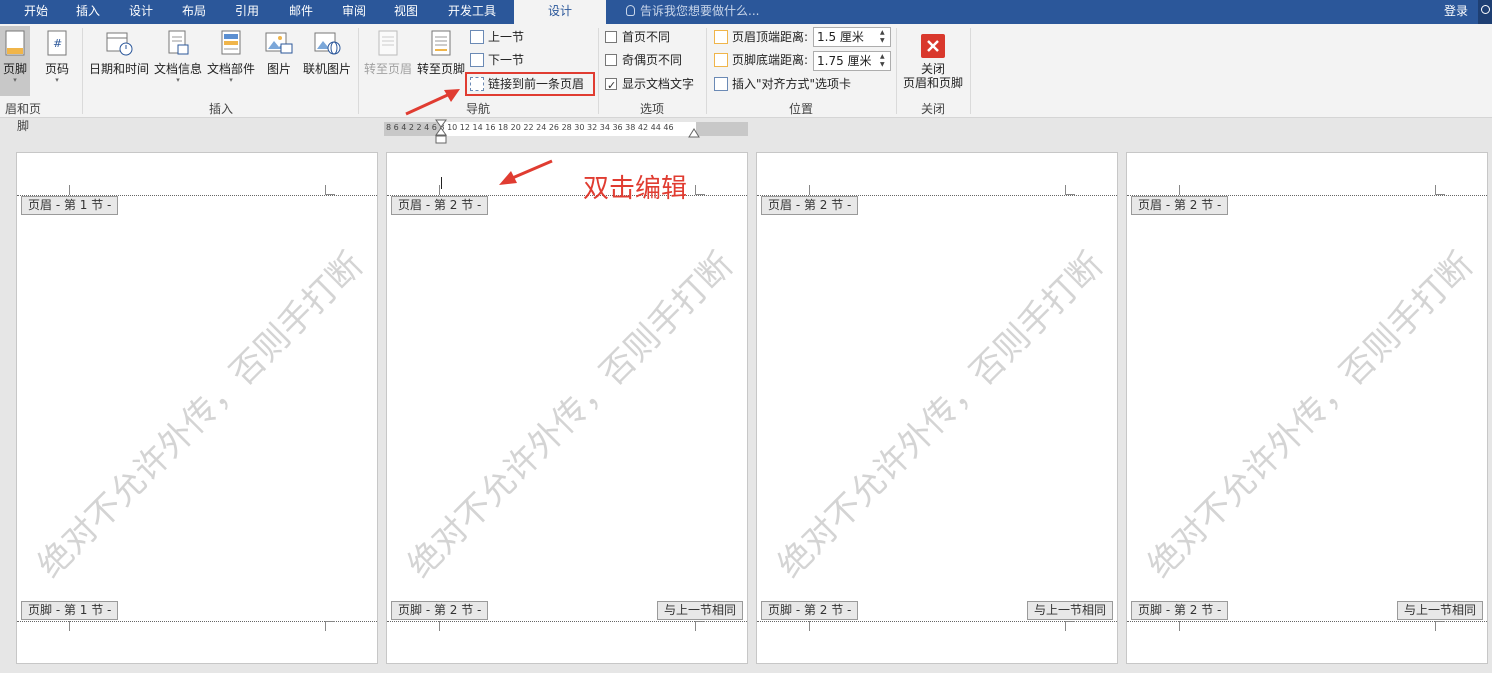 Image resolution: width=1492 pixels, height=673 pixels. I want to click on show-document-text-label: 显示文档文字, so click(658, 84).